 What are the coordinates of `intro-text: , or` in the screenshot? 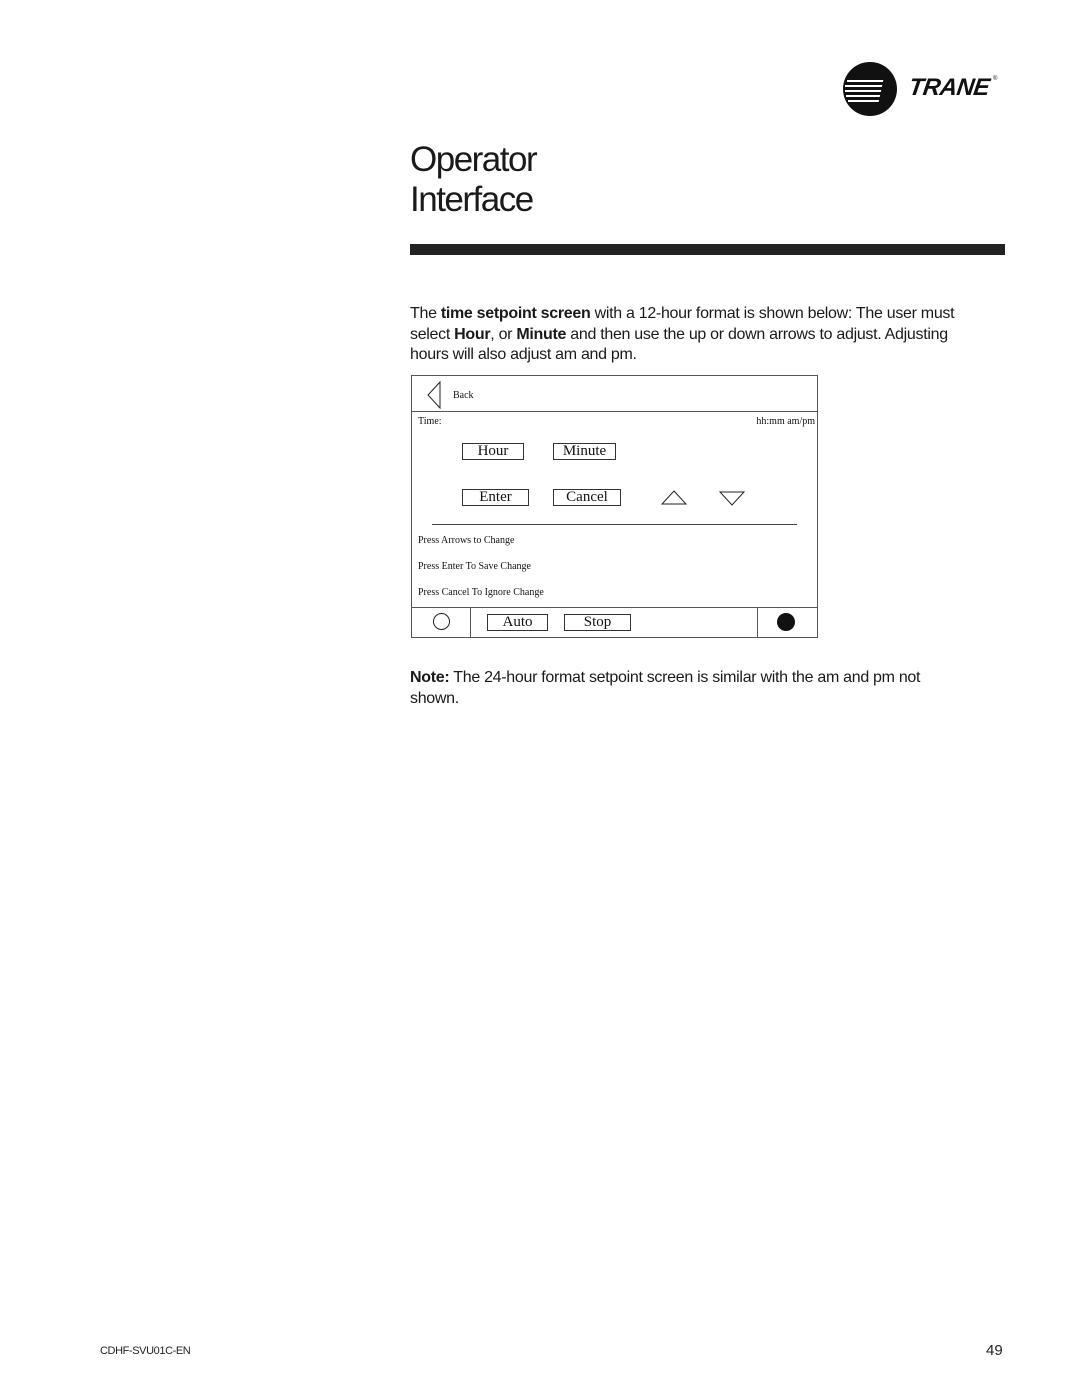 It's located at (503, 334).